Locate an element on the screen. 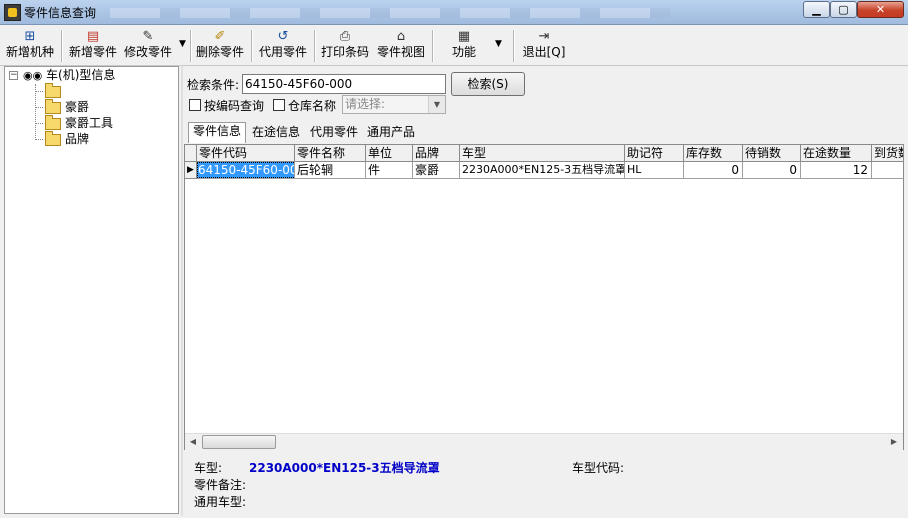  edit-part-icon: ✎ is located at coordinates (148, 36).